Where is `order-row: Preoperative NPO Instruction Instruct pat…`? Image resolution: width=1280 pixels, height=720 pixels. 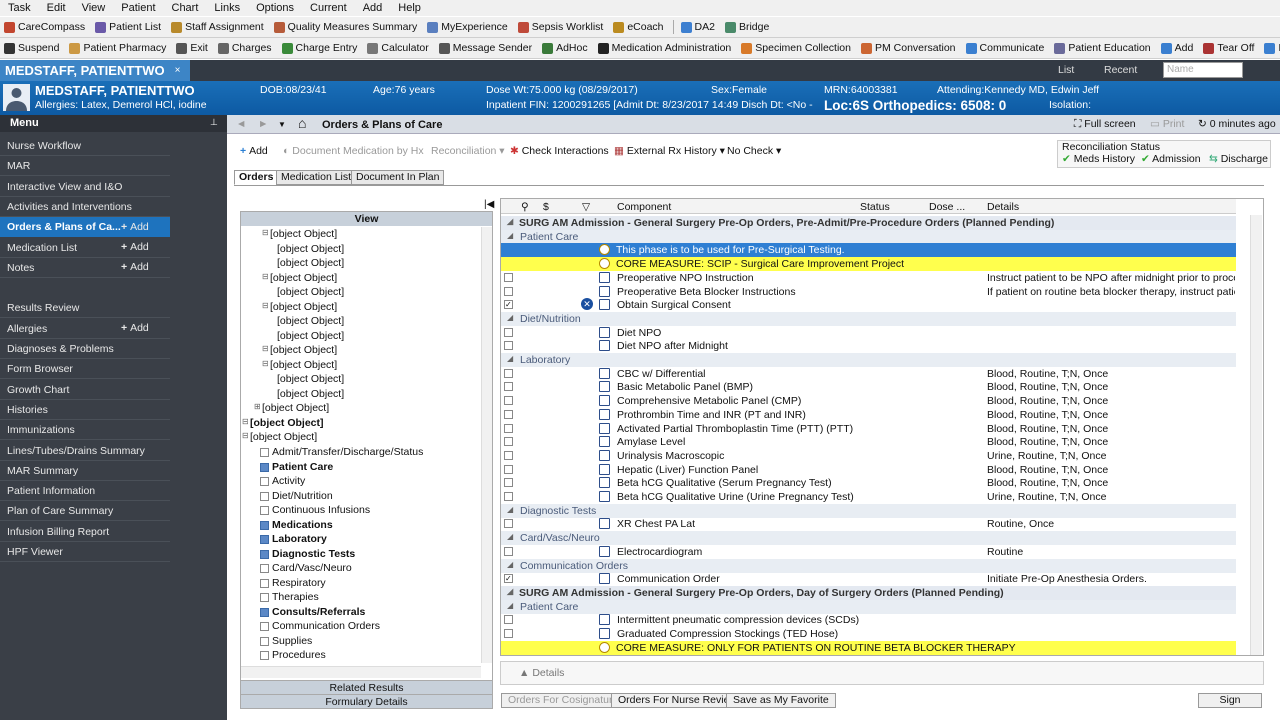 order-row: Preoperative NPO Instruction Instruct pat… is located at coordinates (868, 278).